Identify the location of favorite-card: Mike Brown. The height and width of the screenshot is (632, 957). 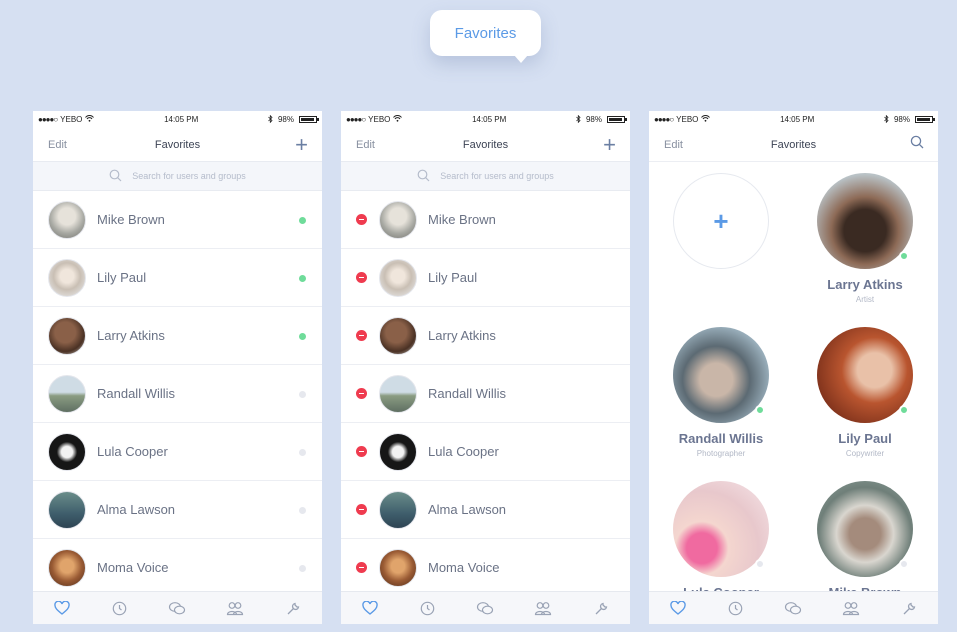
(865, 540).